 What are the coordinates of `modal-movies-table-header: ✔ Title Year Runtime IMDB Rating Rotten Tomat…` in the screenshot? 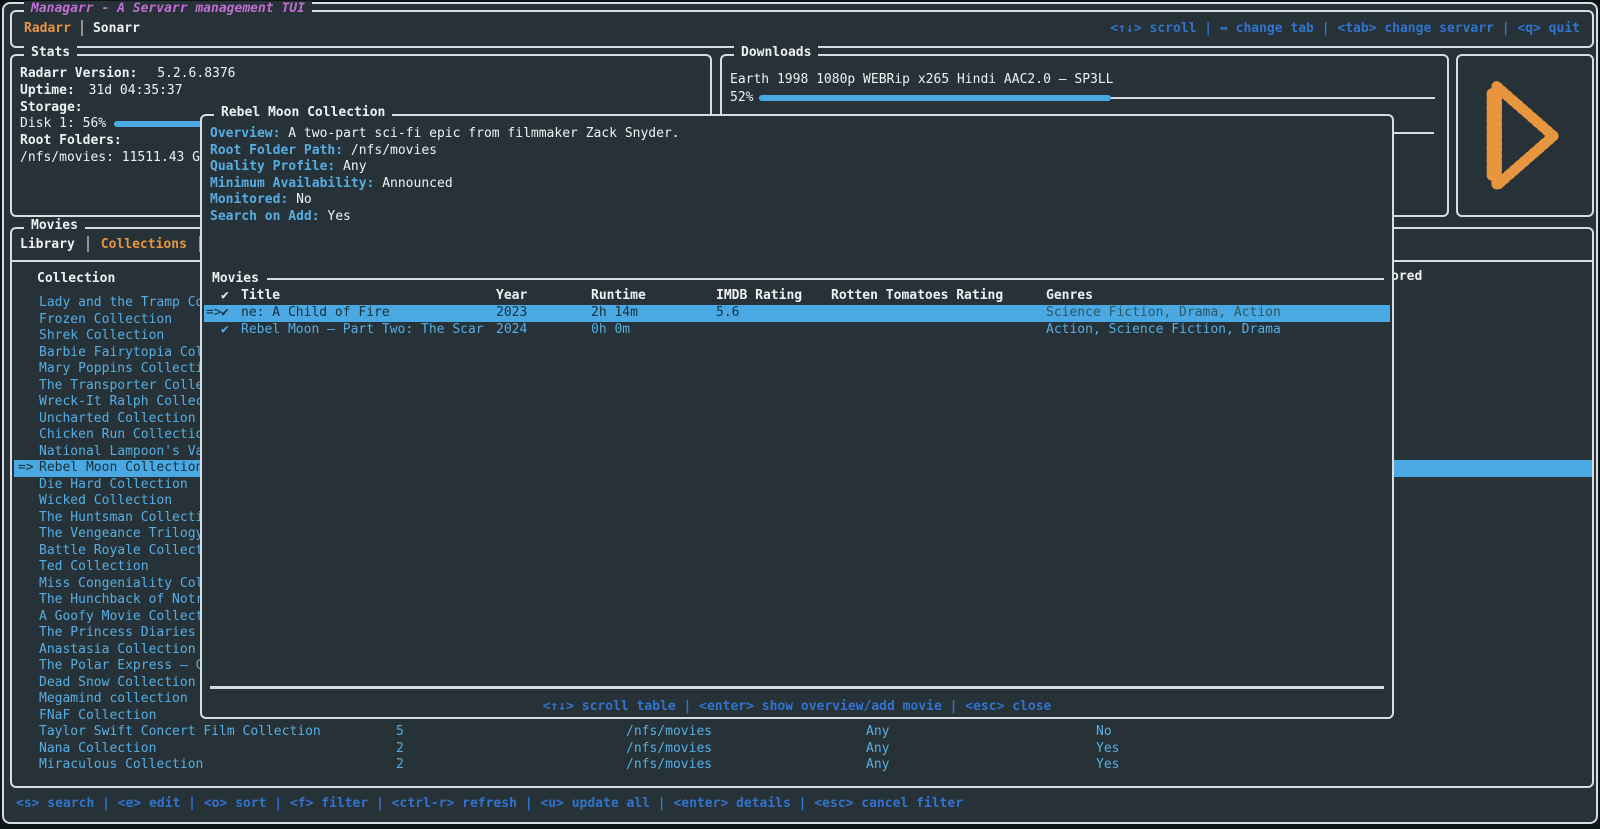 It's located at (797, 296).